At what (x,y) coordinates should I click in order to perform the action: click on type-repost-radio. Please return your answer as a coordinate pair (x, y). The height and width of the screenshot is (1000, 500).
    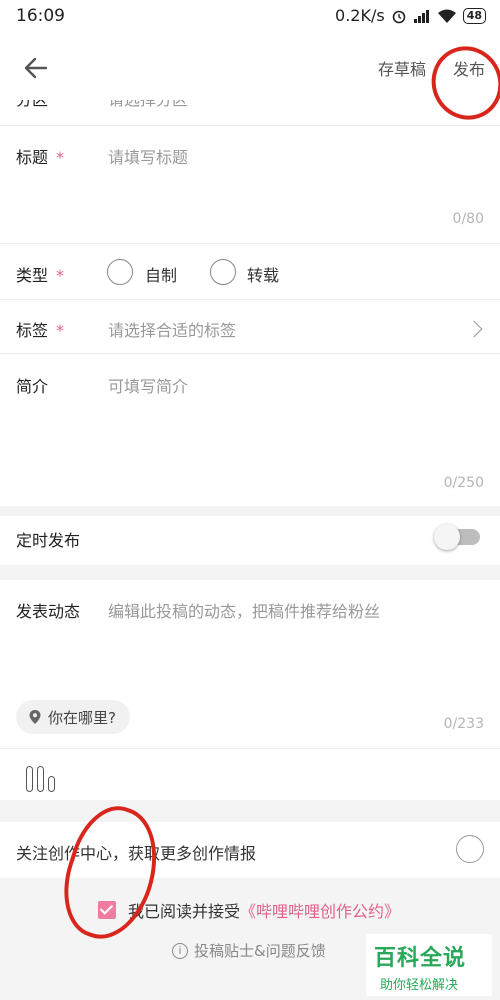
    Looking at the image, I should click on (223, 272).